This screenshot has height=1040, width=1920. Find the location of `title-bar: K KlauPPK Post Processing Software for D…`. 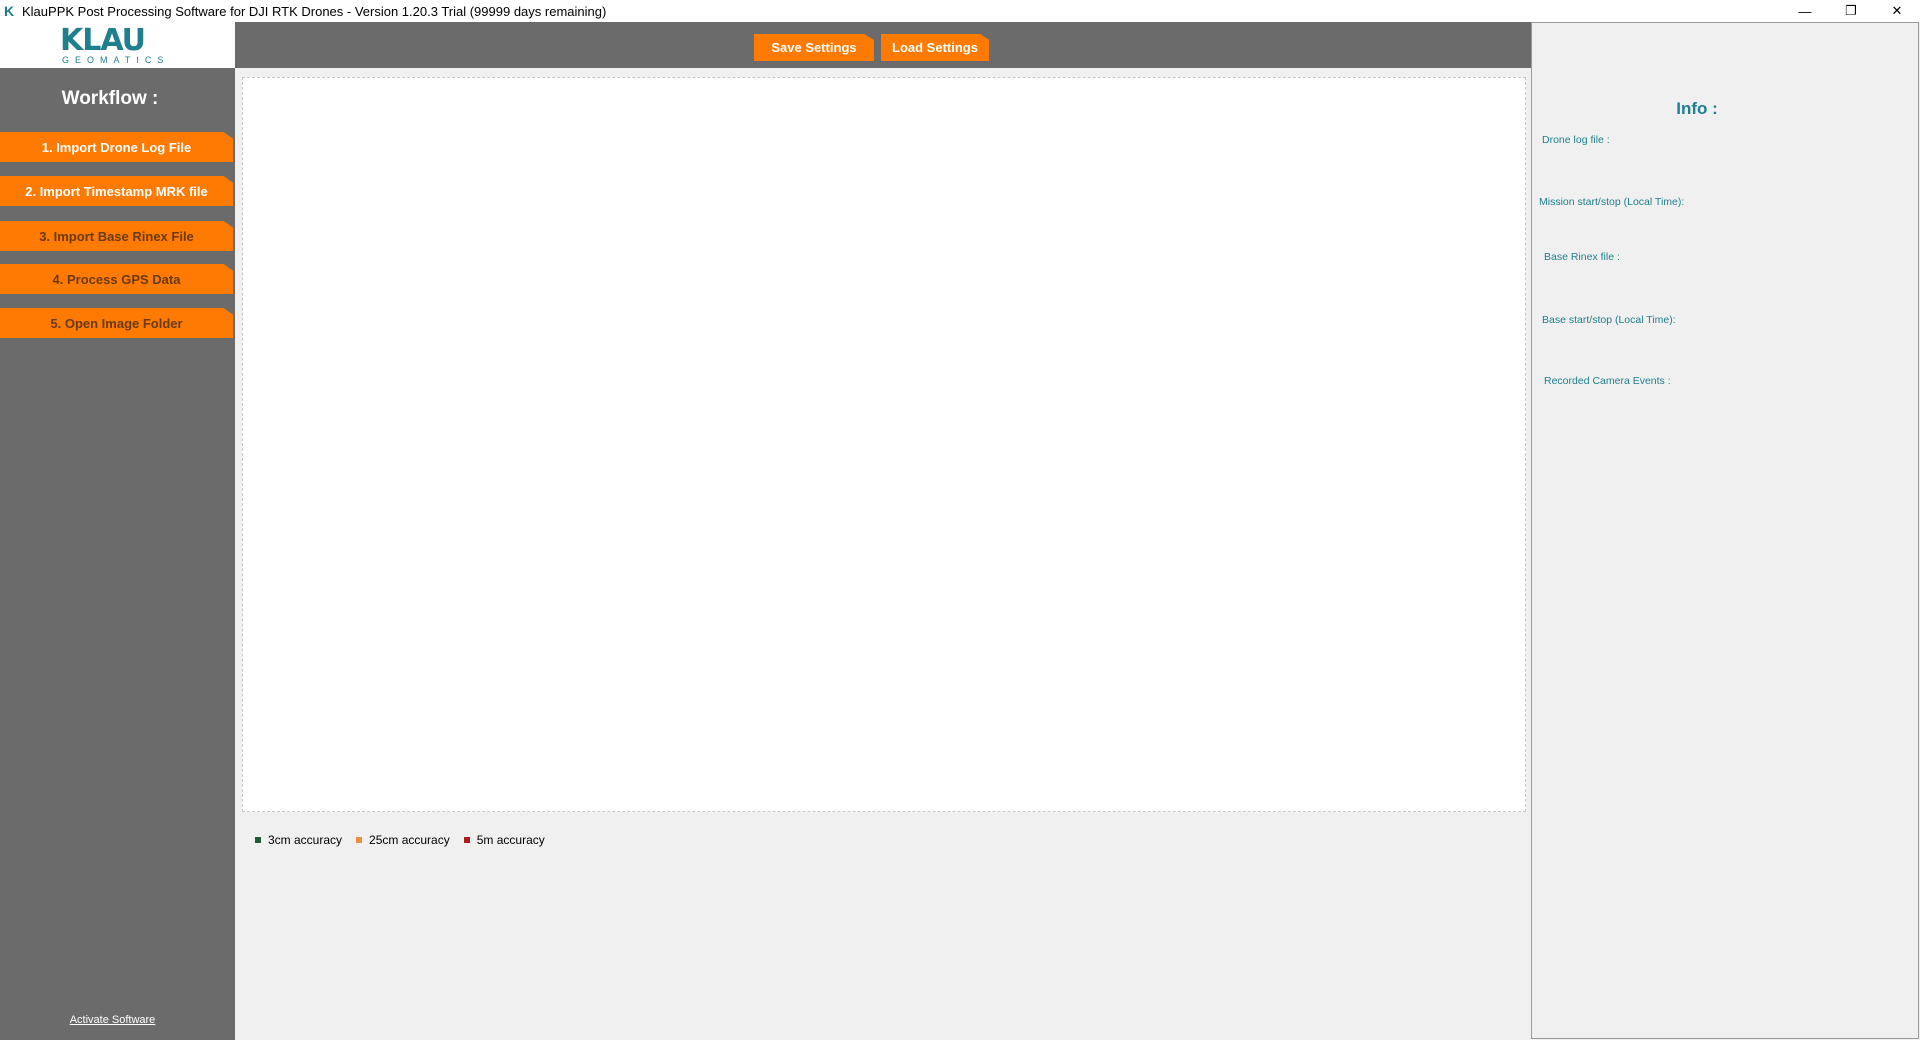

title-bar: K KlauPPK Post Processing Software for D… is located at coordinates (960, 11).